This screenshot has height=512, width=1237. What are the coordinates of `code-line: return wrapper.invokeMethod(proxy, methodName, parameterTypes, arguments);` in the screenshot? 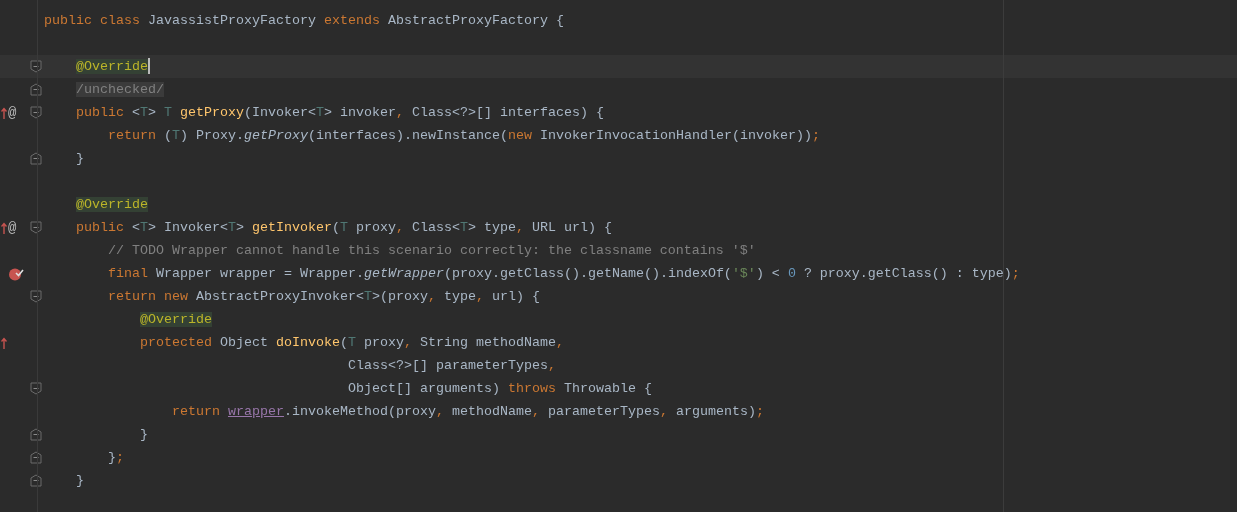 It's located at (467, 411).